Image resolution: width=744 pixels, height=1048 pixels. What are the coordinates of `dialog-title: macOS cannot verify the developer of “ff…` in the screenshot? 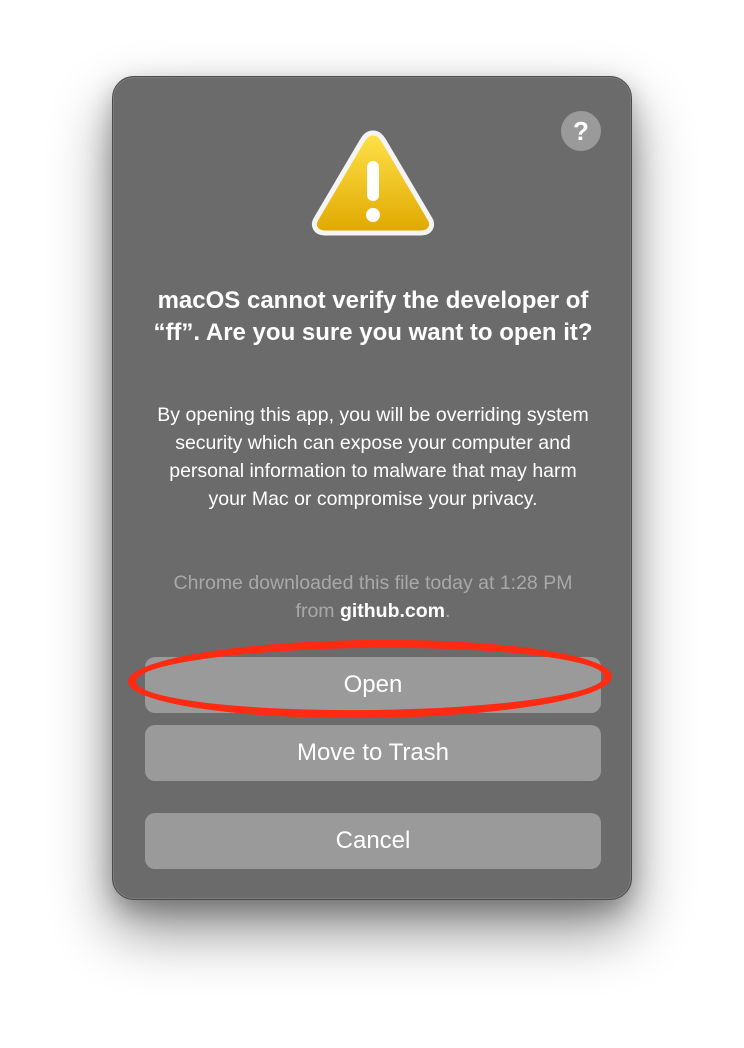 It's located at (373, 316).